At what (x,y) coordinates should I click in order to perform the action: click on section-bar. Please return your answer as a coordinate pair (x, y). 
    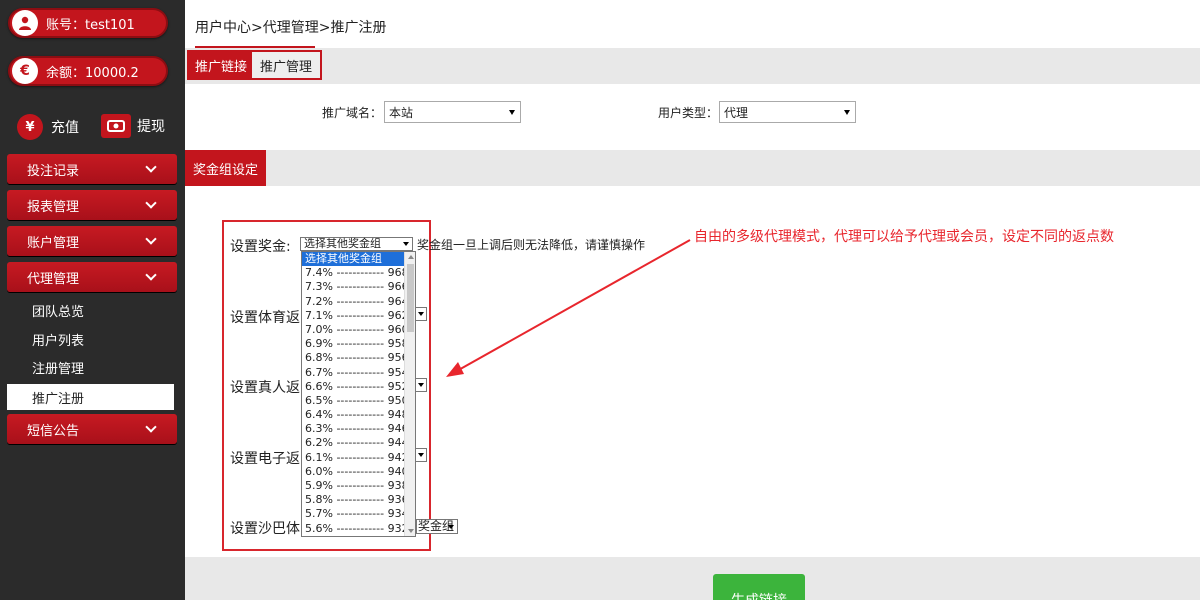
    Looking at the image, I should click on (692, 168).